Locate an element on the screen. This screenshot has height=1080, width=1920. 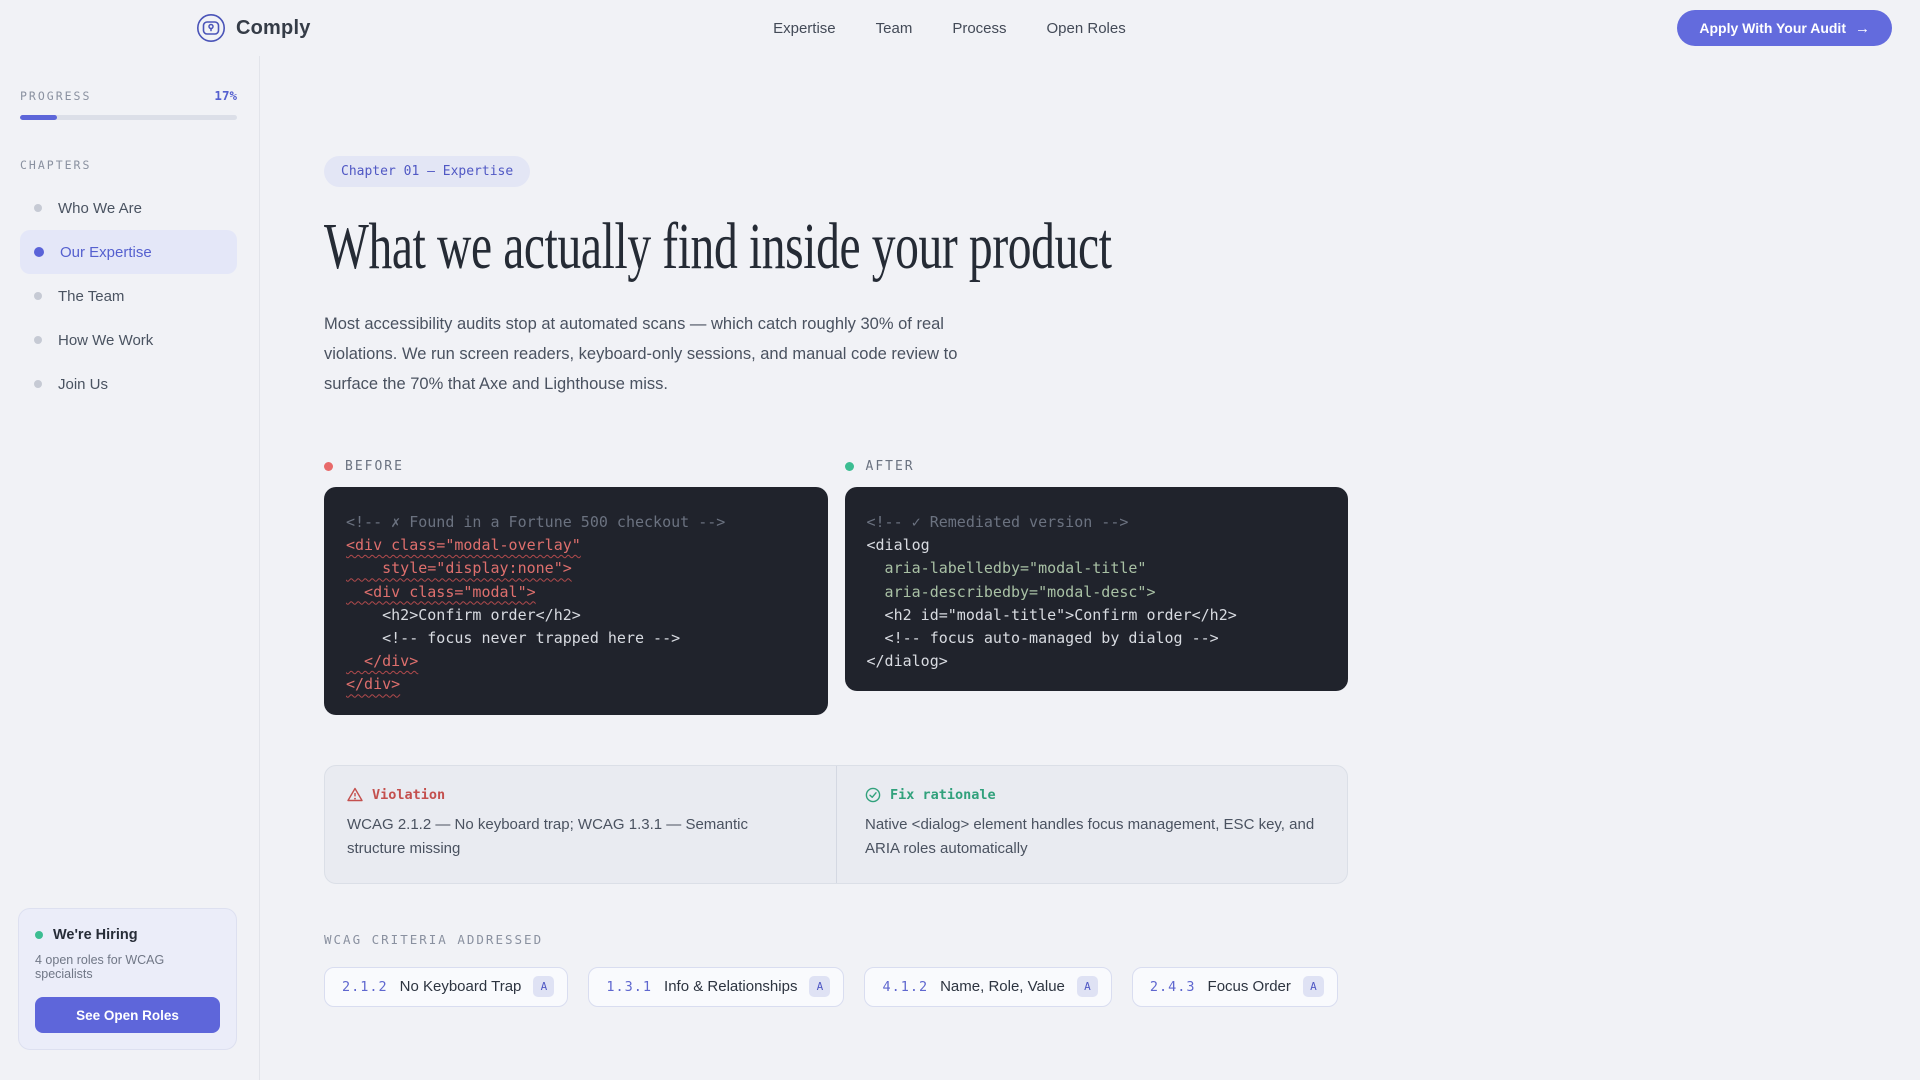
after-dot-icon is located at coordinates (849, 466).